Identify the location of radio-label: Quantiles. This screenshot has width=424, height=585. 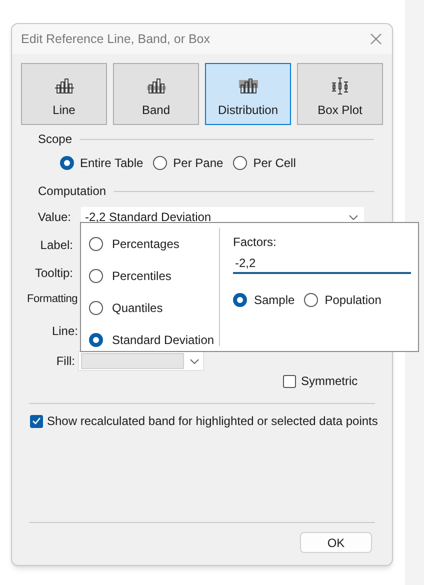
(137, 308).